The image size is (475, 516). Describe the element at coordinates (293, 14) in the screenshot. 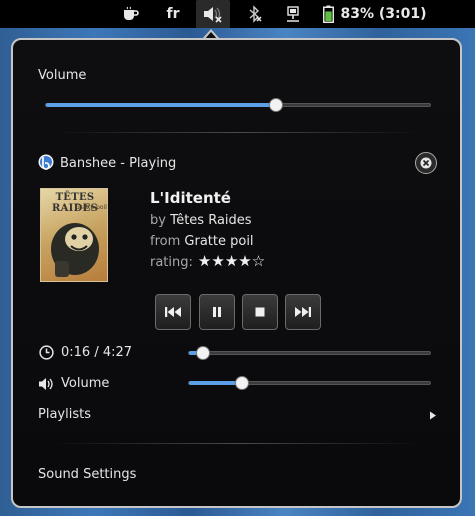

I see `network-wired-icon` at that location.